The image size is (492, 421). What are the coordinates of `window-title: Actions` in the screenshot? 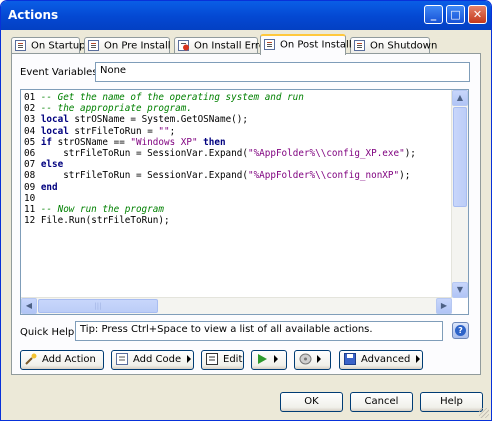 It's located at (33, 15).